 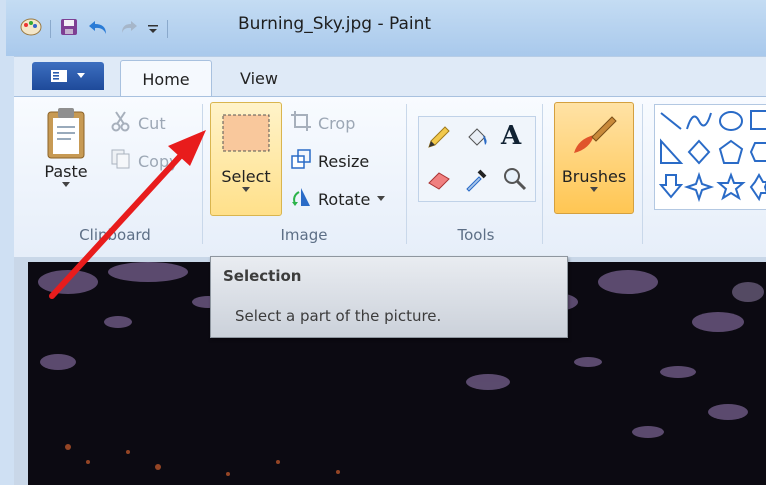 What do you see at coordinates (127, 214) in the screenshot?
I see `red-annotation-arrow` at bounding box center [127, 214].